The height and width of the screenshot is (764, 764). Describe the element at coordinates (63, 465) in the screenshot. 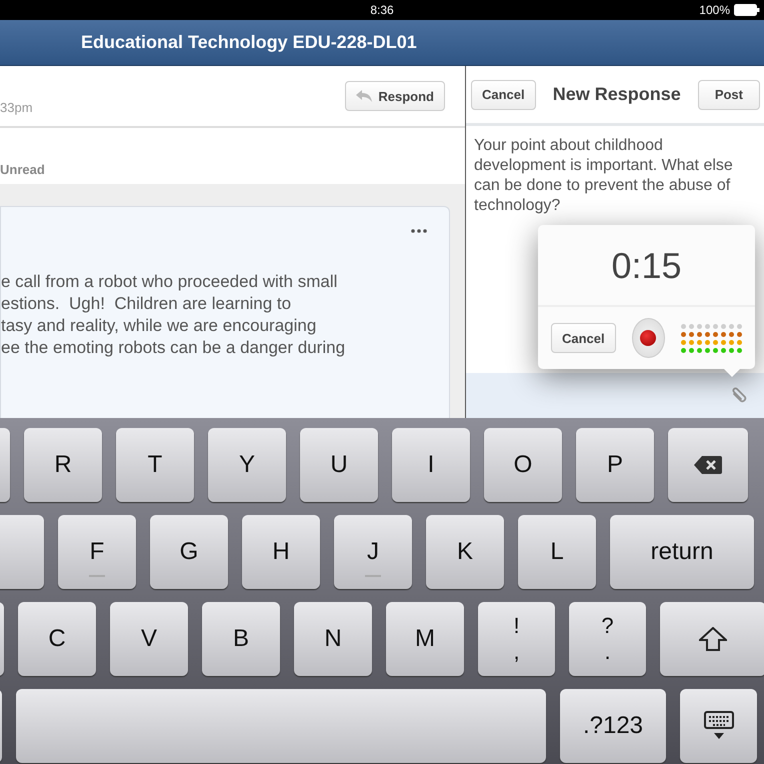

I see `keyboard-key: R` at that location.